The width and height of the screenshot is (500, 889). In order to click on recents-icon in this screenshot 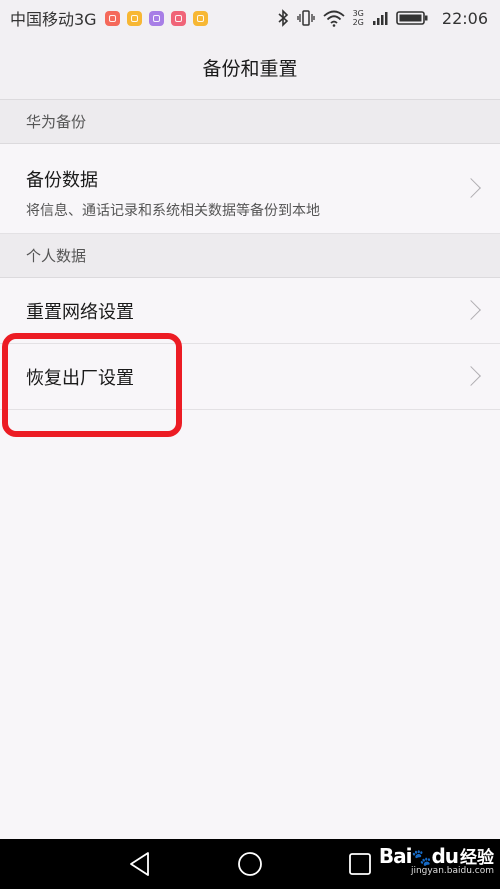, I will do `click(360, 864)`.